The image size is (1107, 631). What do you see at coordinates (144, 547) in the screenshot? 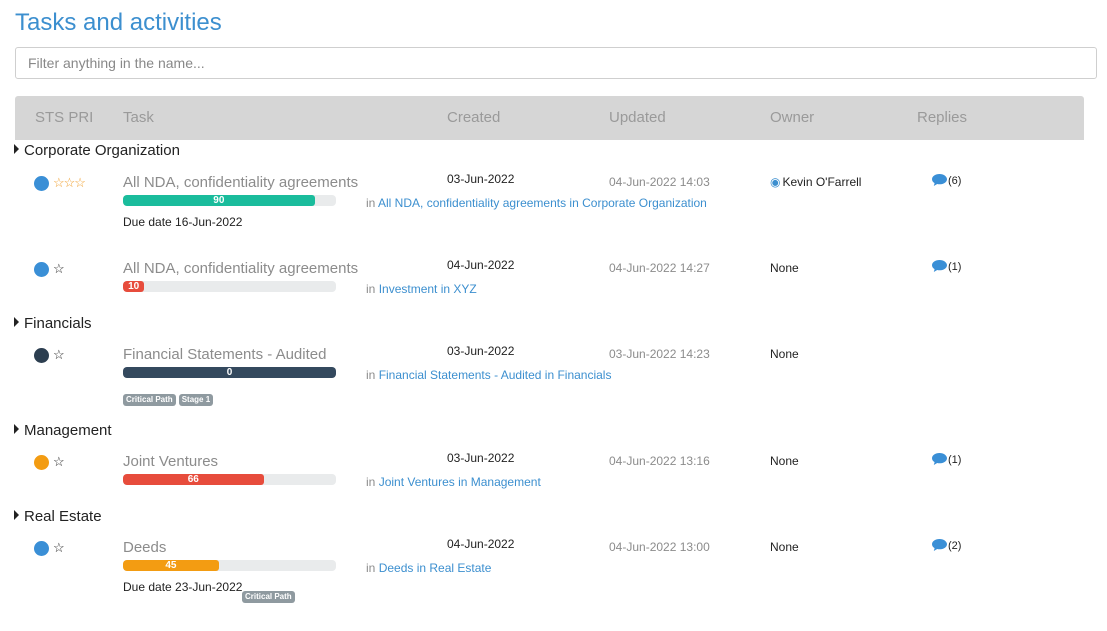
I see `task-name-link: Deeds` at bounding box center [144, 547].